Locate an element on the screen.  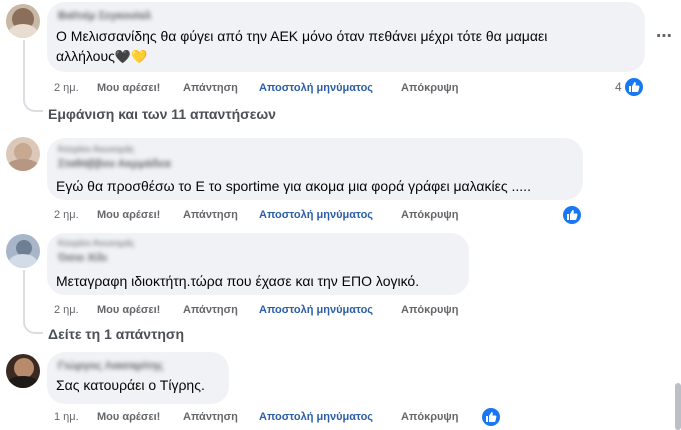
reaction-count: 4 is located at coordinates (618, 87).